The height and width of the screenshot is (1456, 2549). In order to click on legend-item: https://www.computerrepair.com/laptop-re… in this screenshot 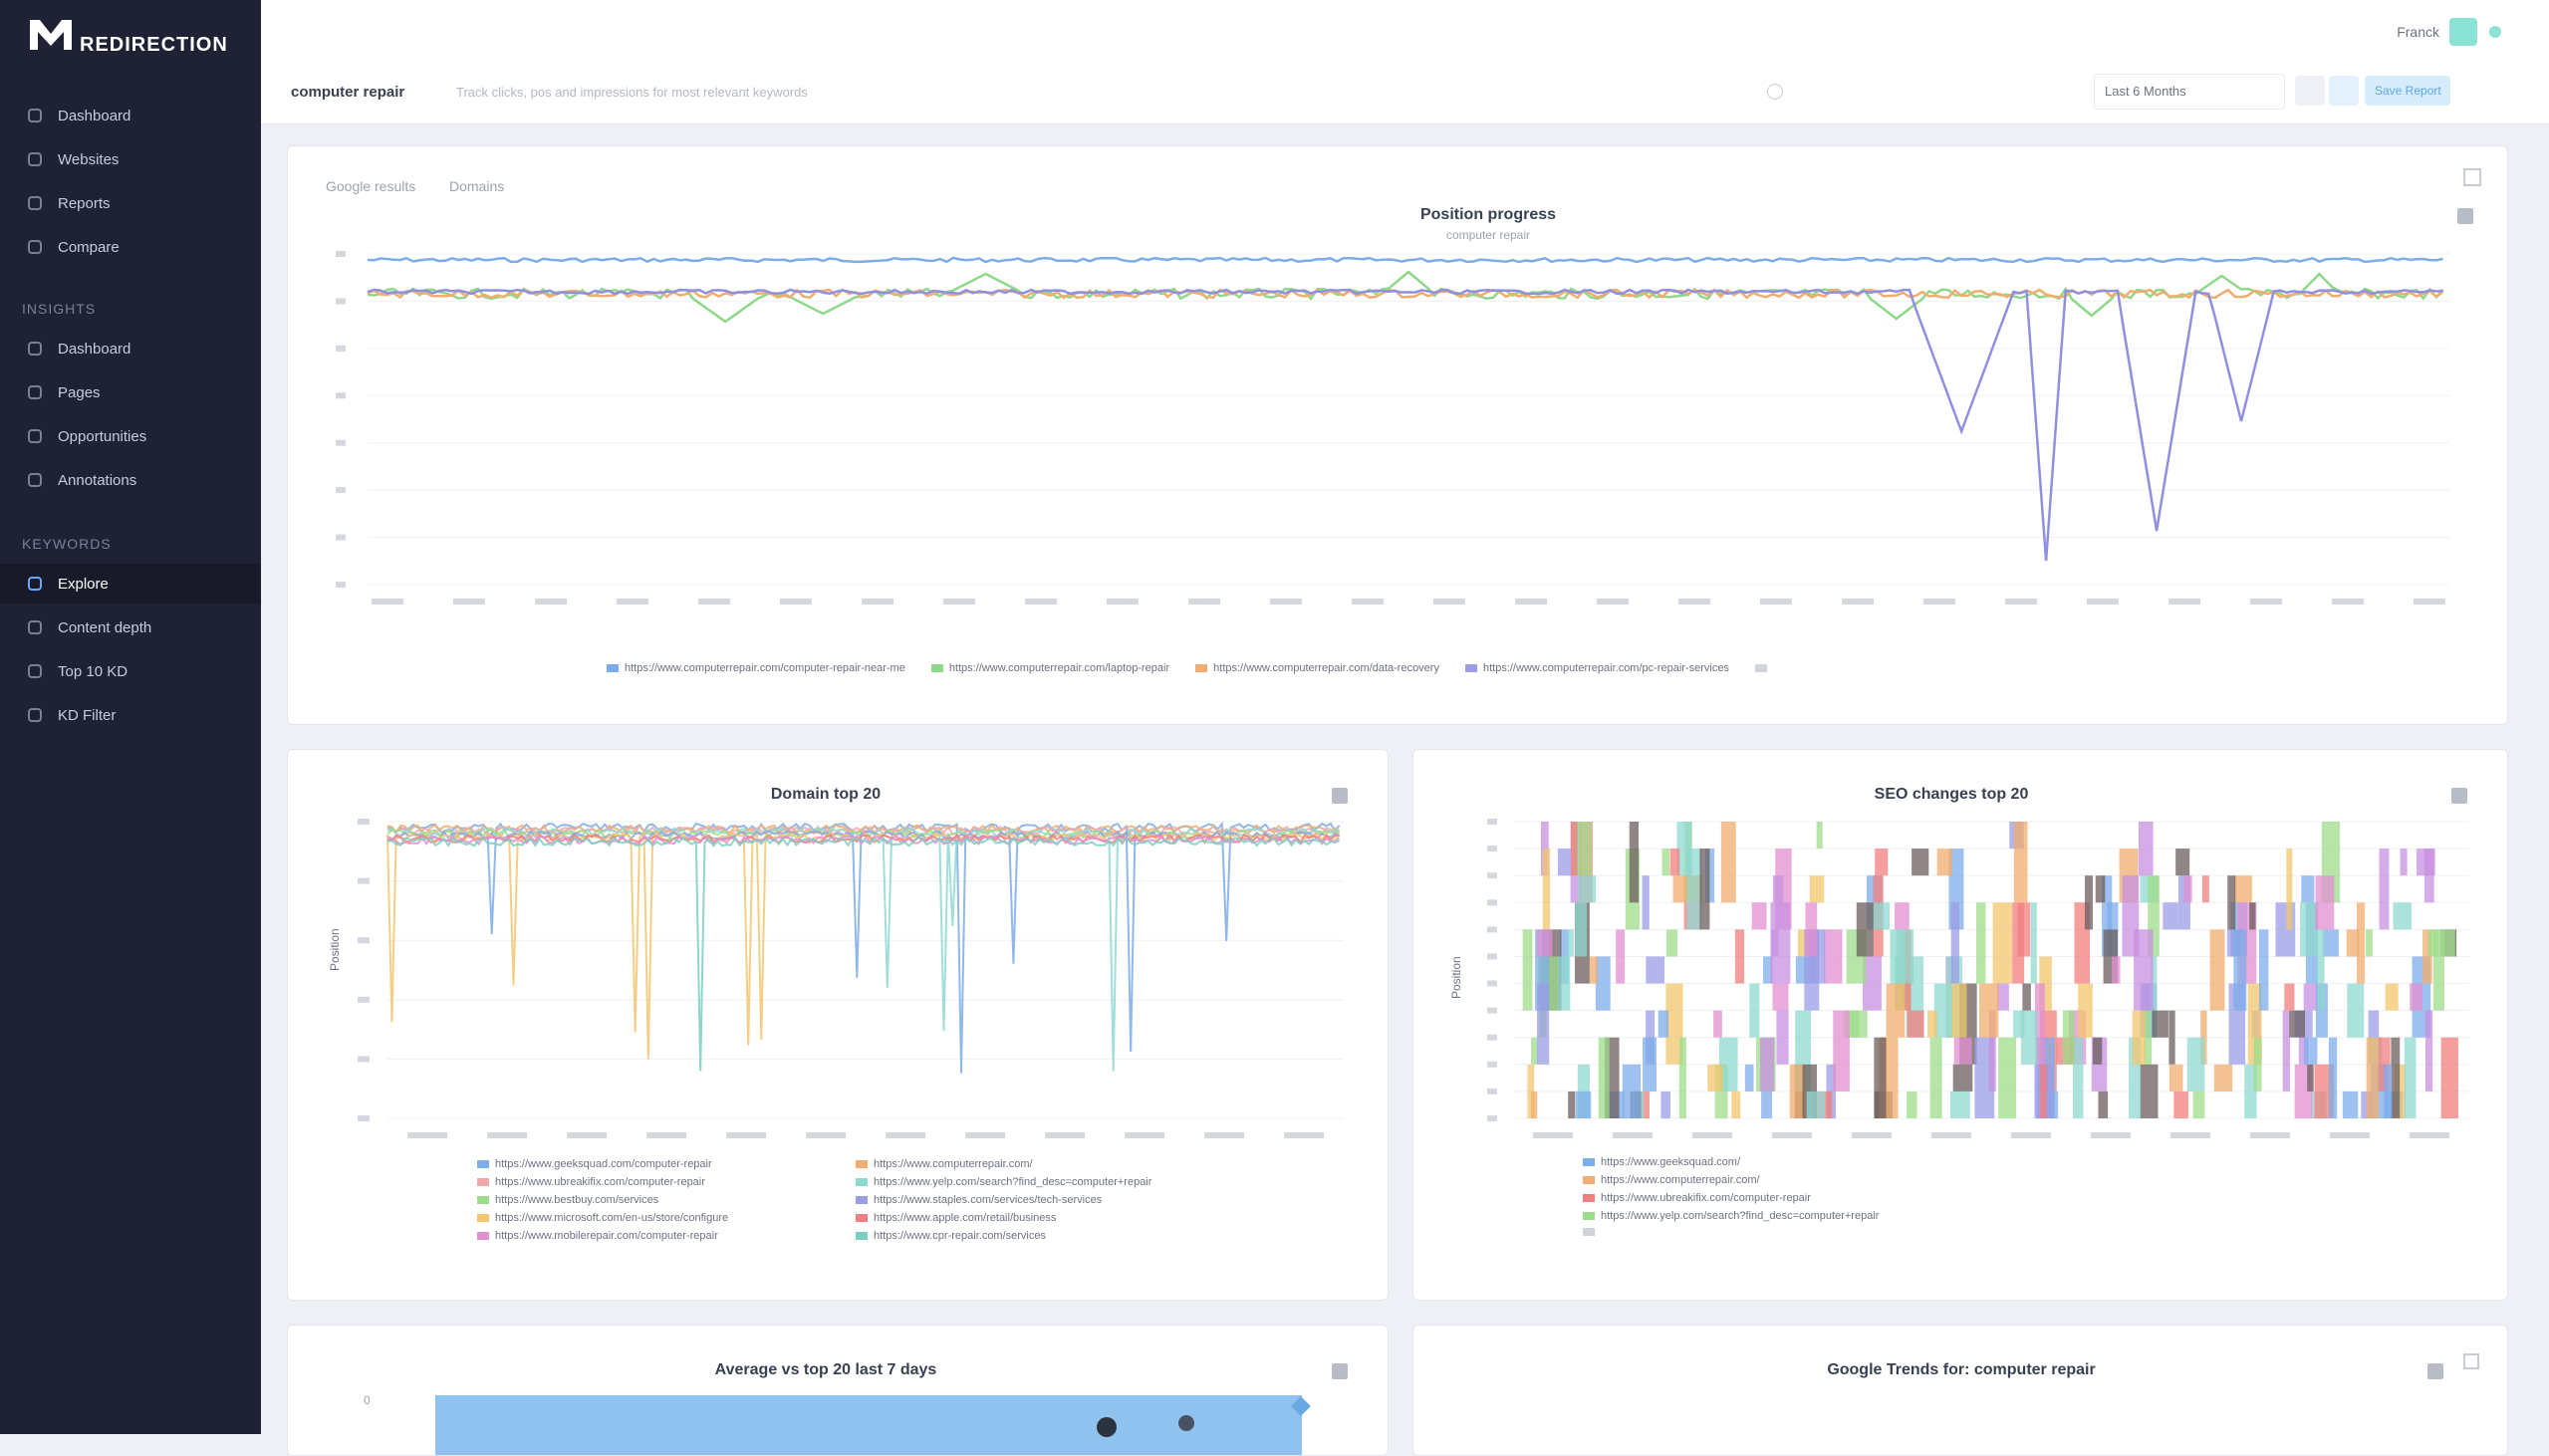, I will do `click(1049, 668)`.